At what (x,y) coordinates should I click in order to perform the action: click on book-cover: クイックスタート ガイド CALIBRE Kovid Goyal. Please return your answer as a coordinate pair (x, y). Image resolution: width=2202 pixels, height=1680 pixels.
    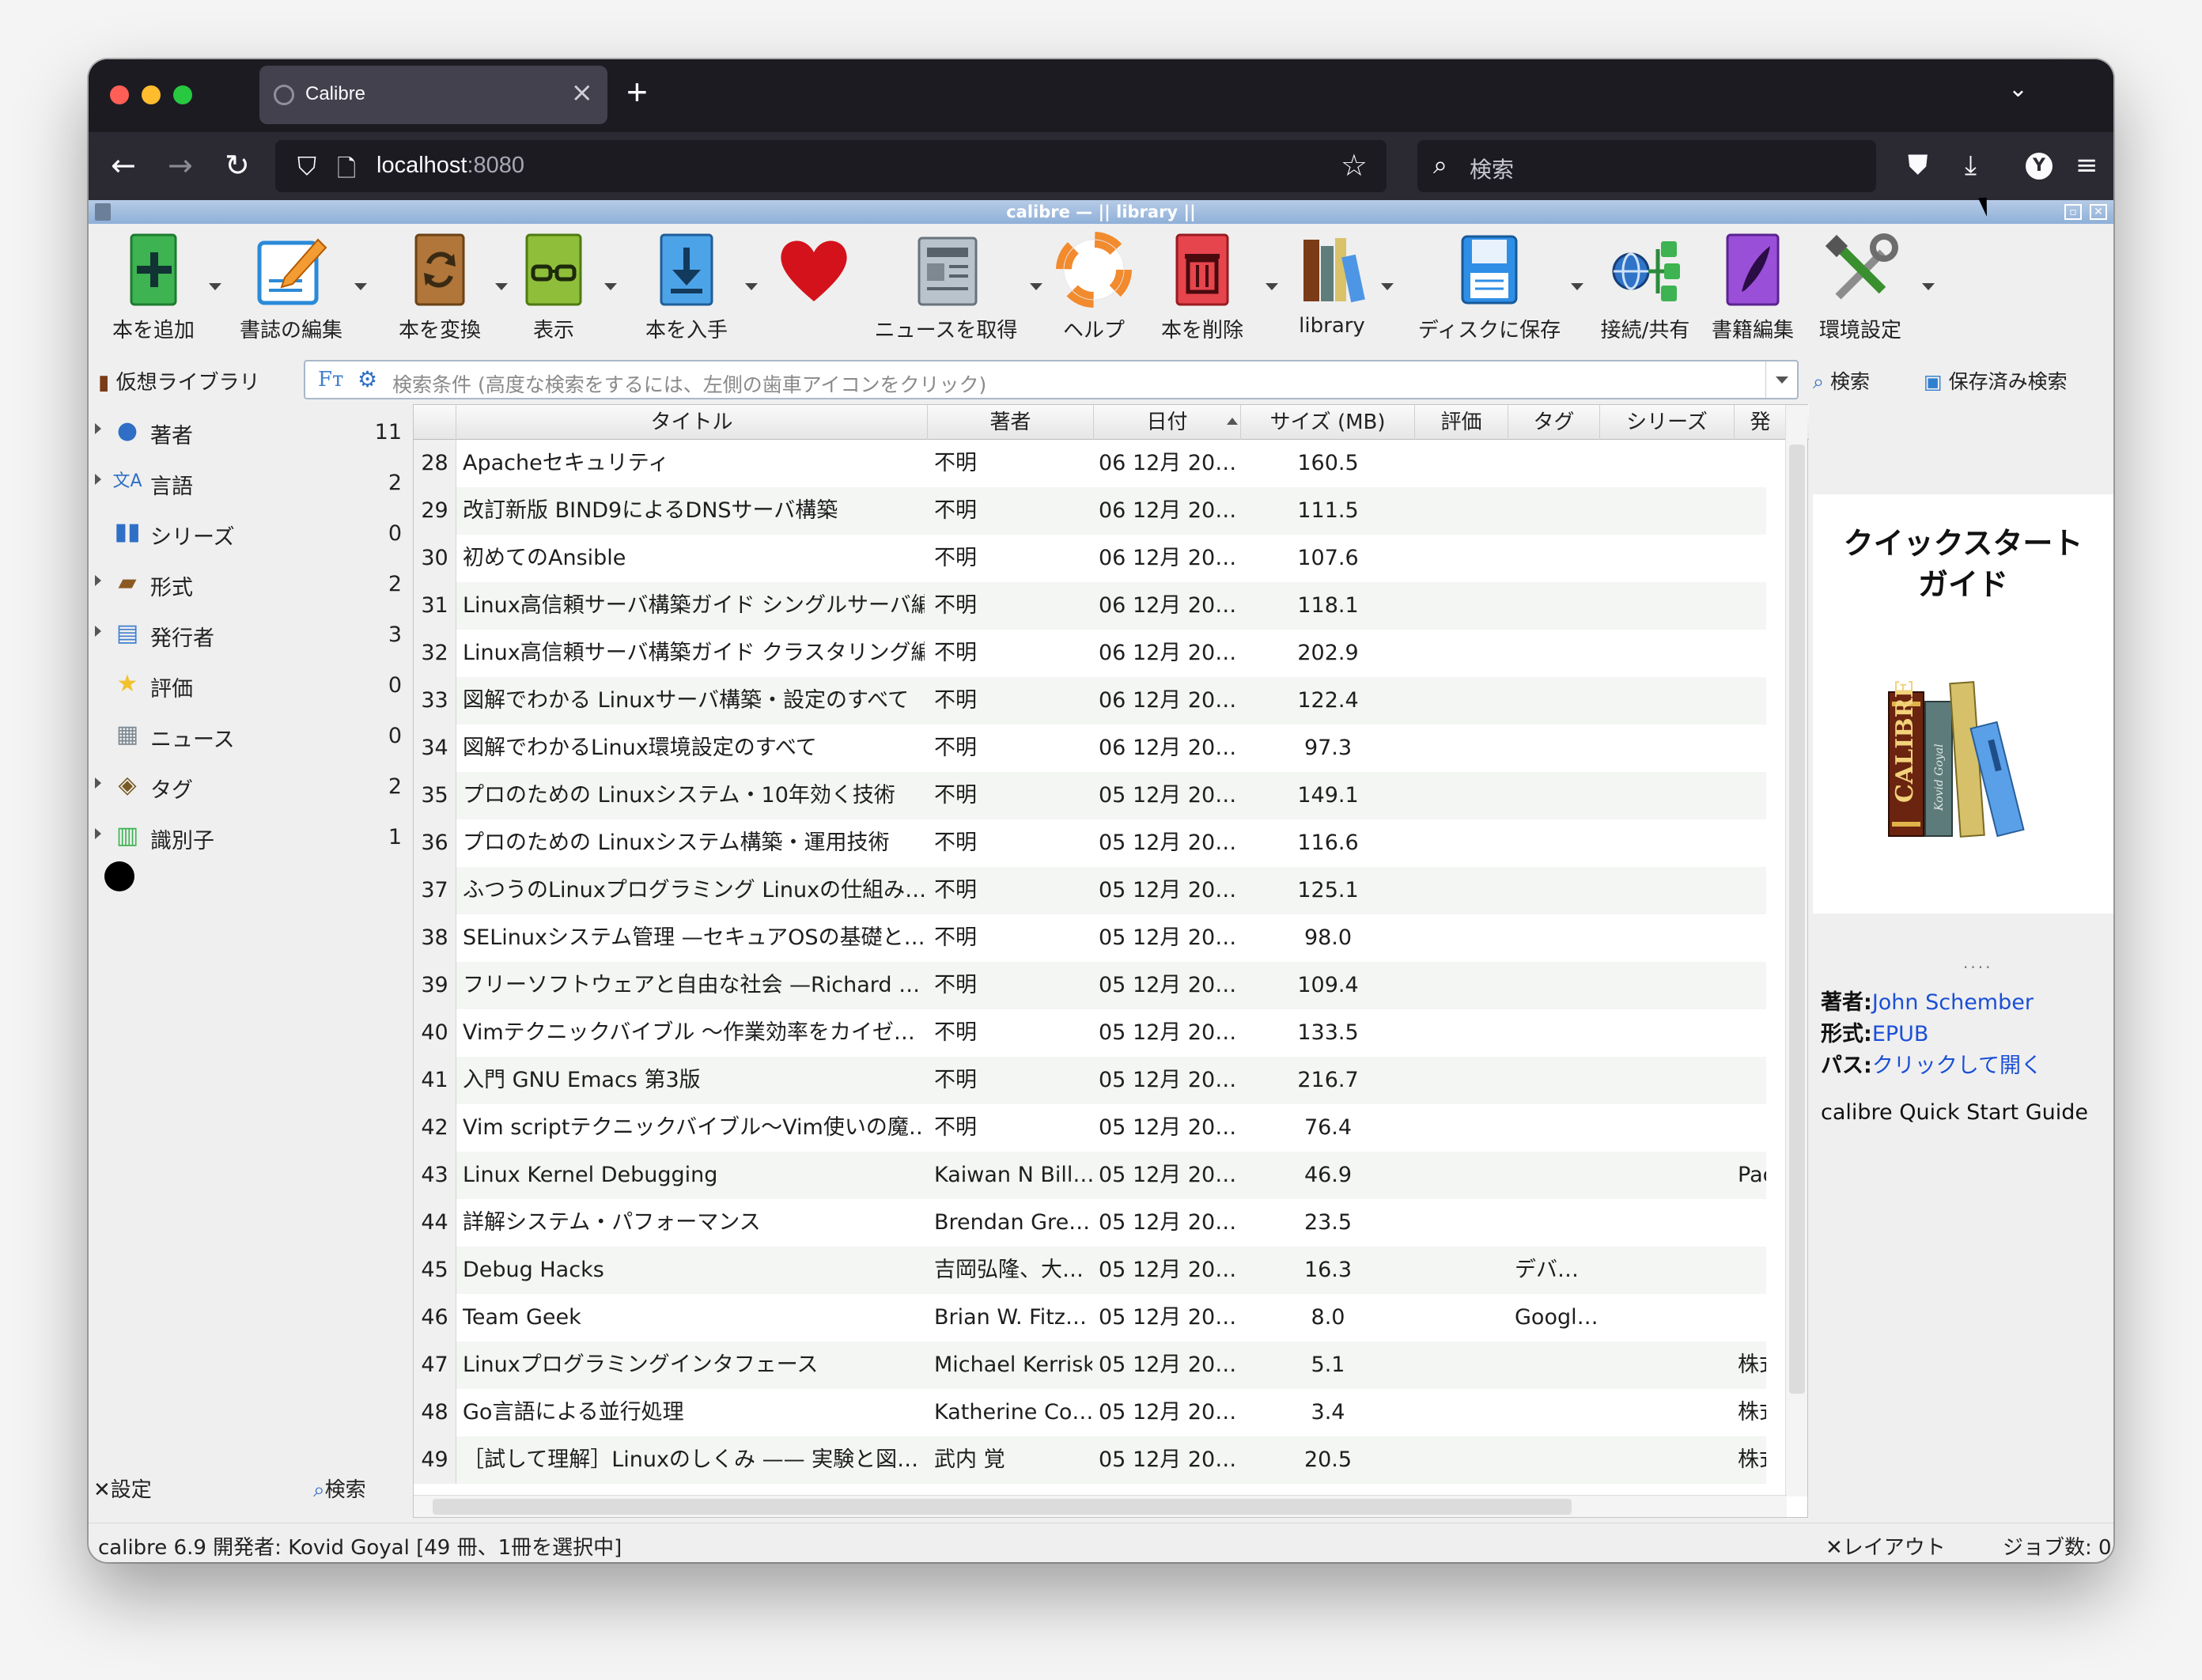
    Looking at the image, I should click on (1963, 704).